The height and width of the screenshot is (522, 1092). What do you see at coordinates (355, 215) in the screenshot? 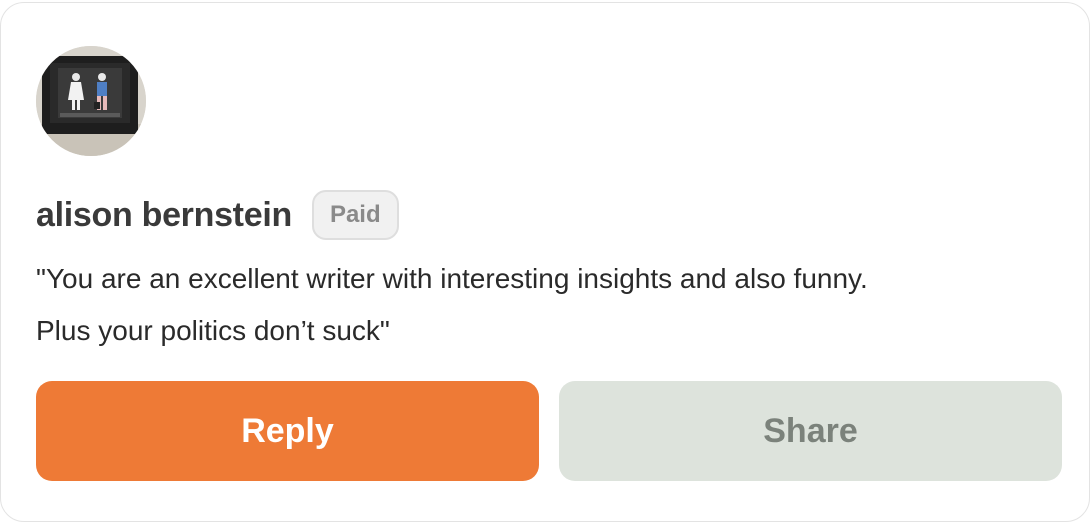
I see `paid-badge: Paid` at bounding box center [355, 215].